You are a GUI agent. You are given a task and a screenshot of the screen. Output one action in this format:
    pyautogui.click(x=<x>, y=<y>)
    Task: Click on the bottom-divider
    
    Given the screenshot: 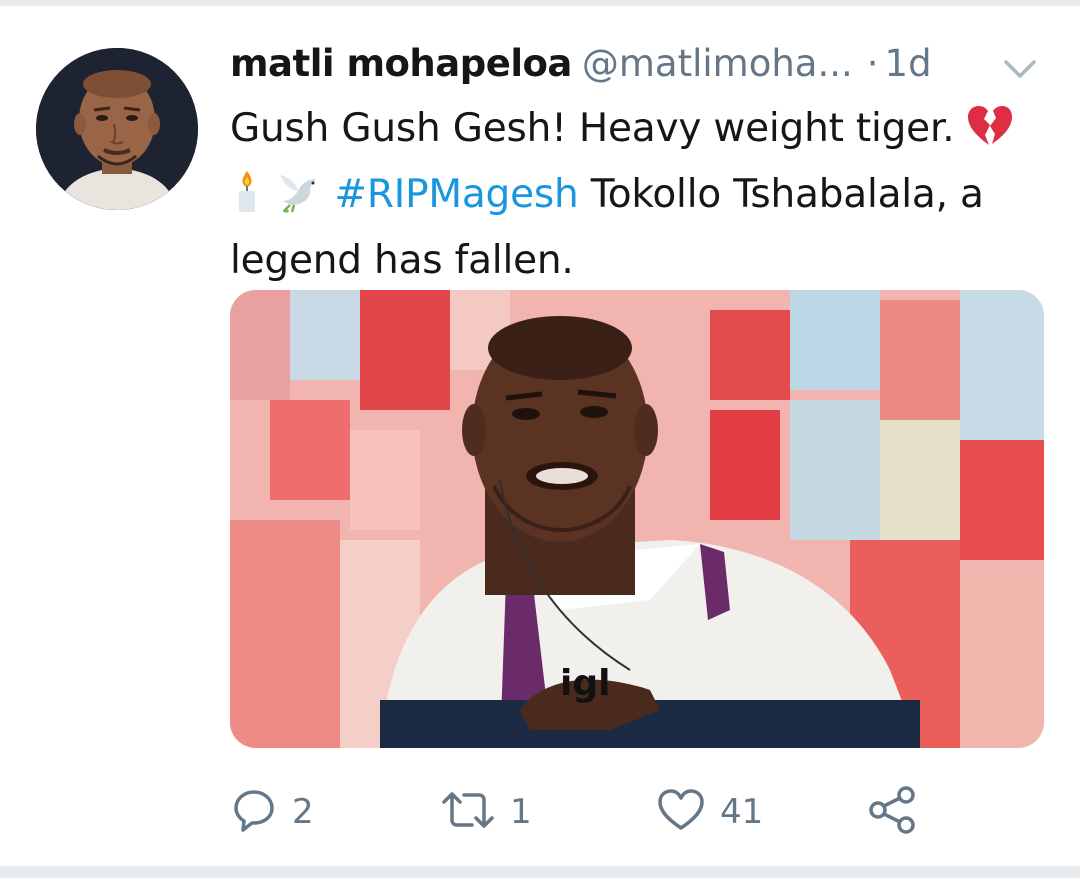 What is the action you would take?
    pyautogui.click(x=540, y=872)
    